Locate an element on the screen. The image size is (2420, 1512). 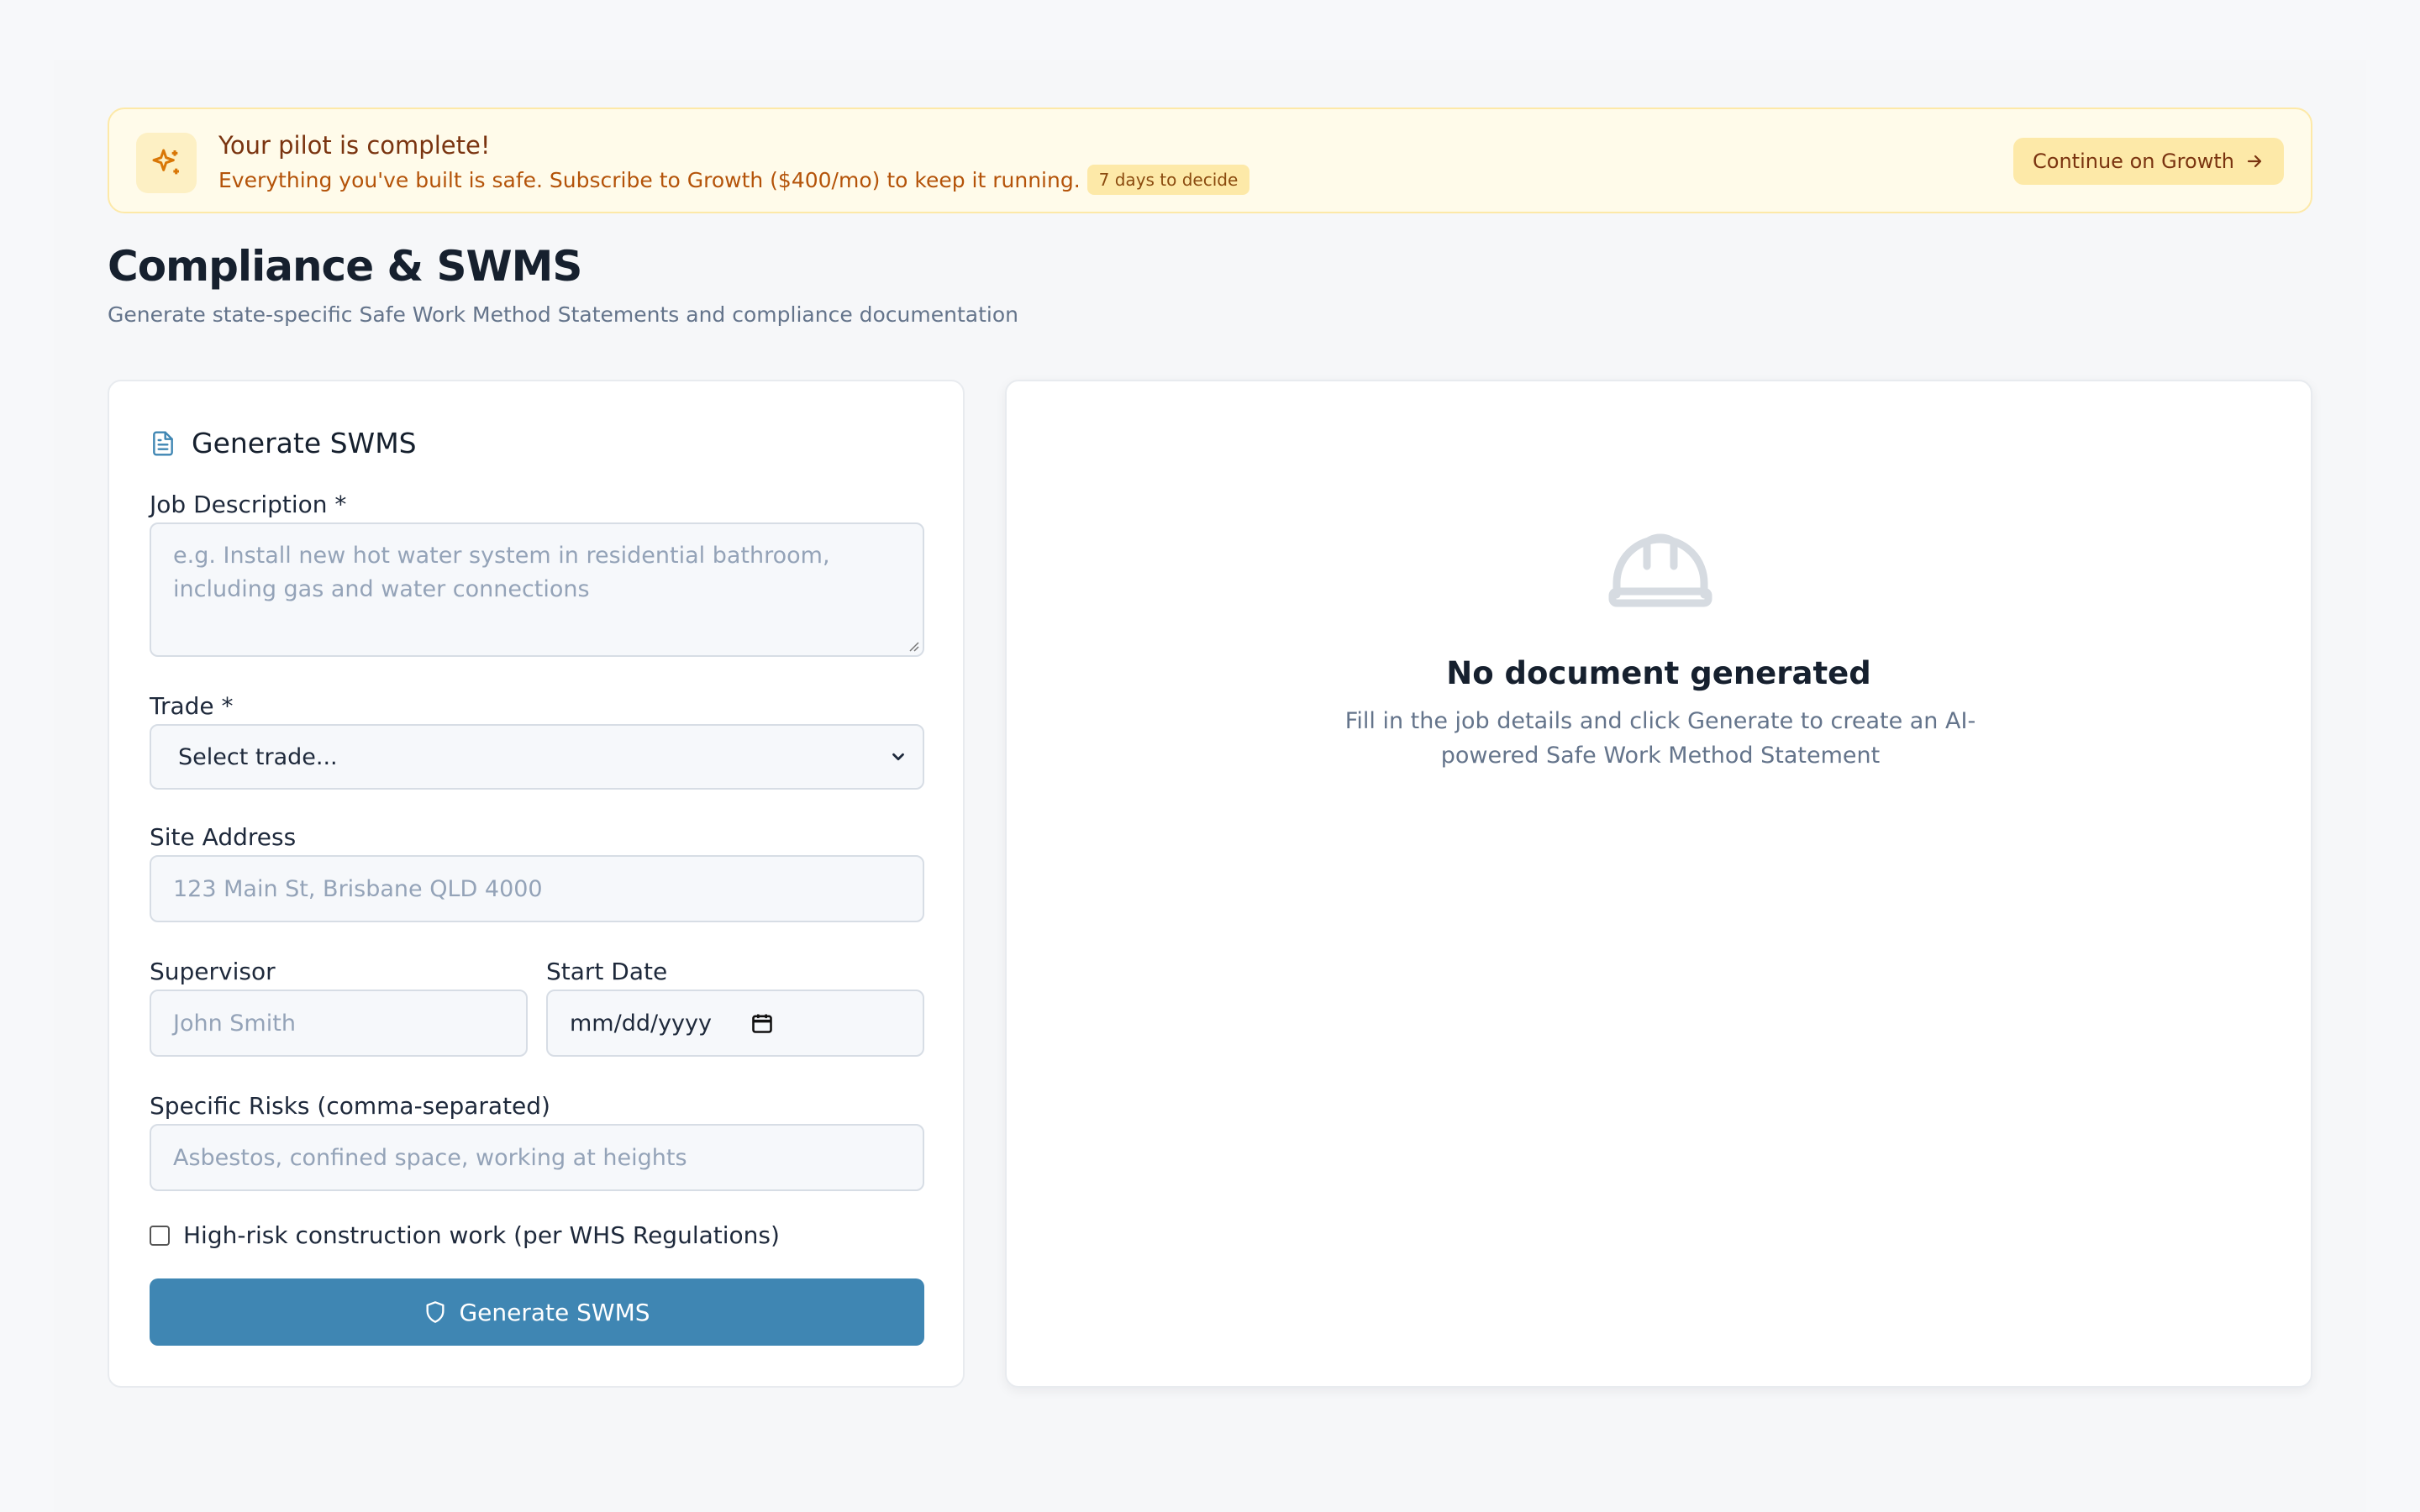
start-date-value: mm/dd/yyyy is located at coordinates (641, 1023).